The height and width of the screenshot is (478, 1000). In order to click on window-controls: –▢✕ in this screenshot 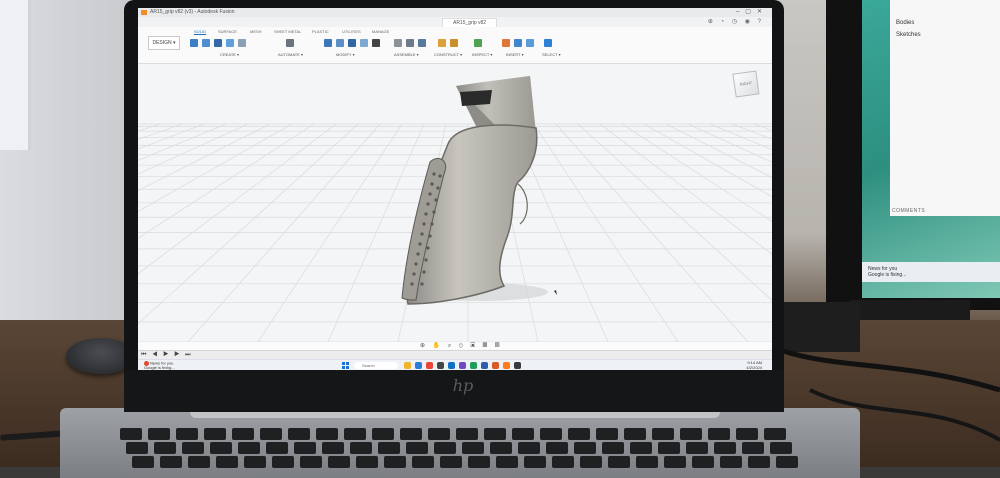, I will do `click(752, 12)`.